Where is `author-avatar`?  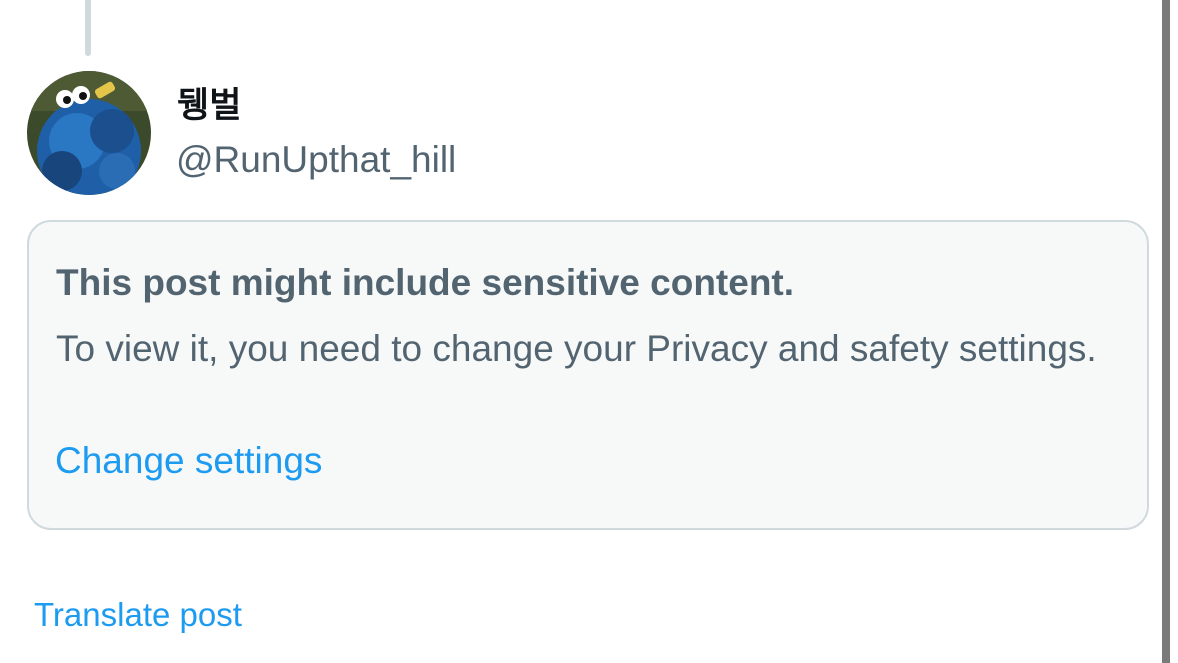 author-avatar is located at coordinates (89, 133).